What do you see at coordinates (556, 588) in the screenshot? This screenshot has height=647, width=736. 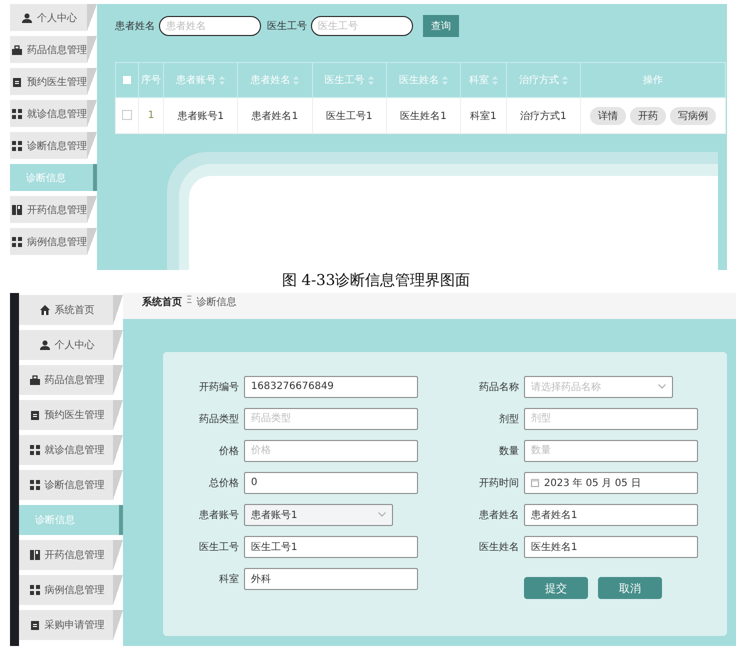 I see `submit-button: 提交` at bounding box center [556, 588].